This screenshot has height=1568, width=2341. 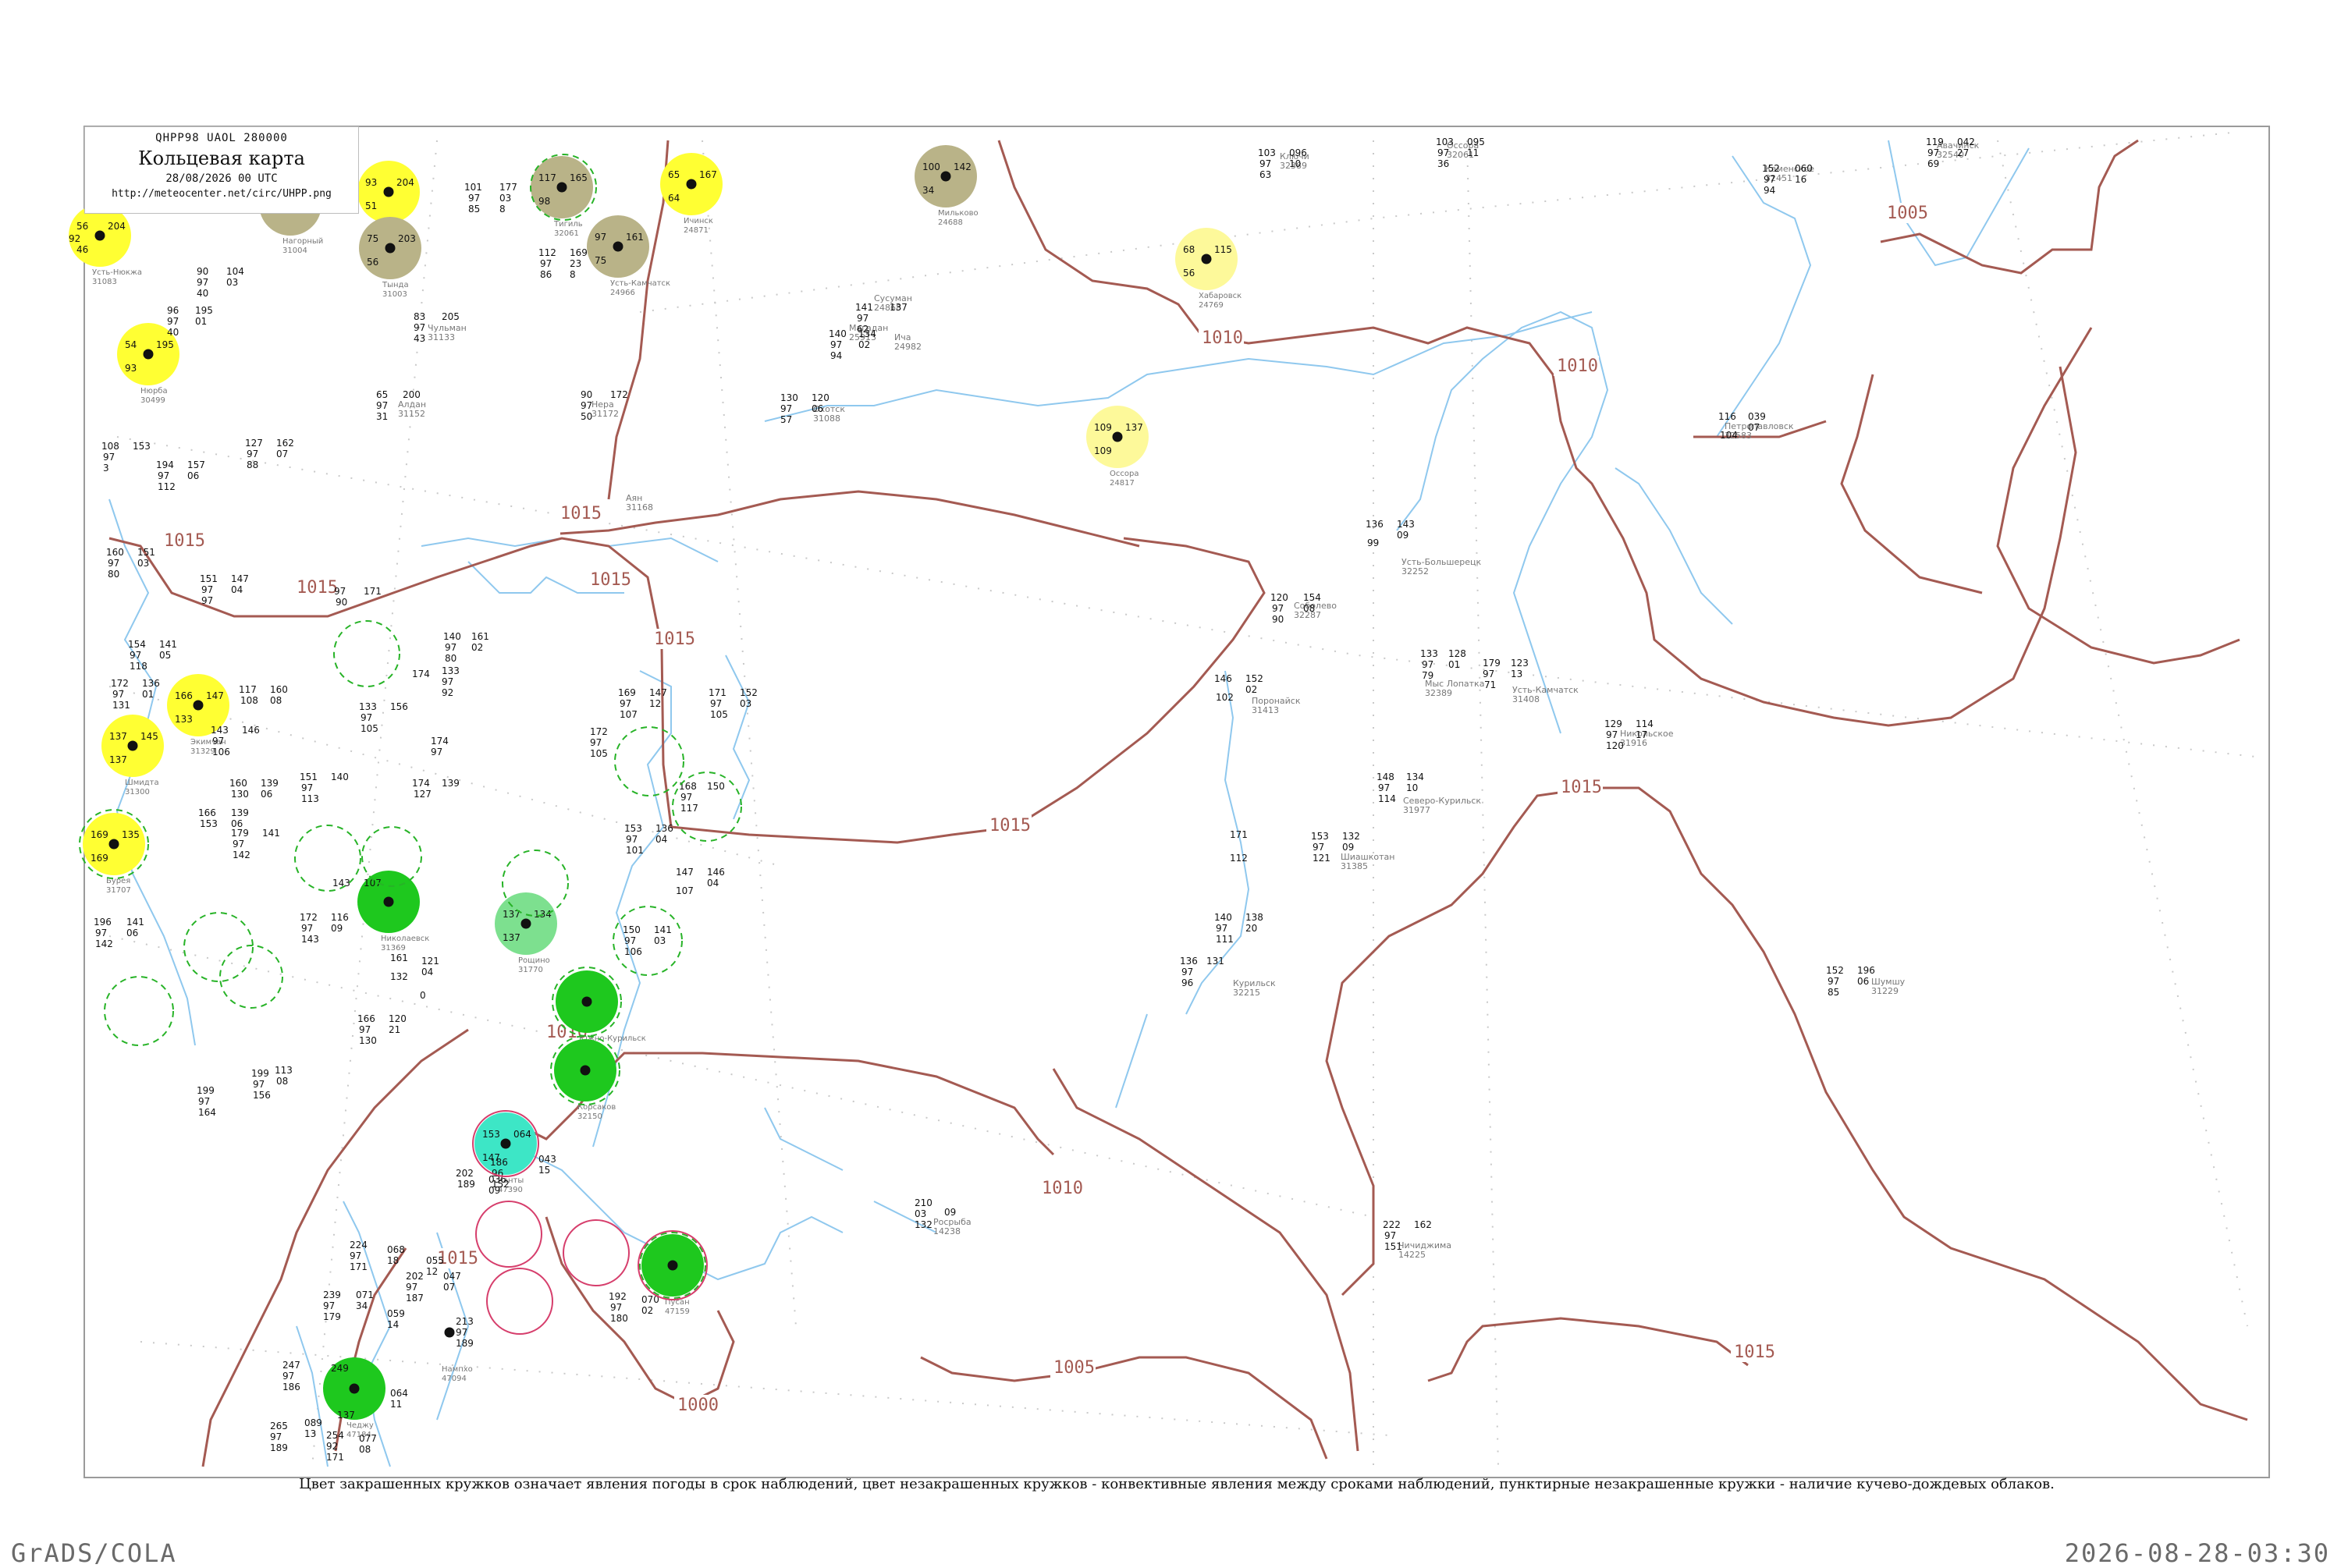 I want to click on svg-text: 169, so click(x=627, y=693).